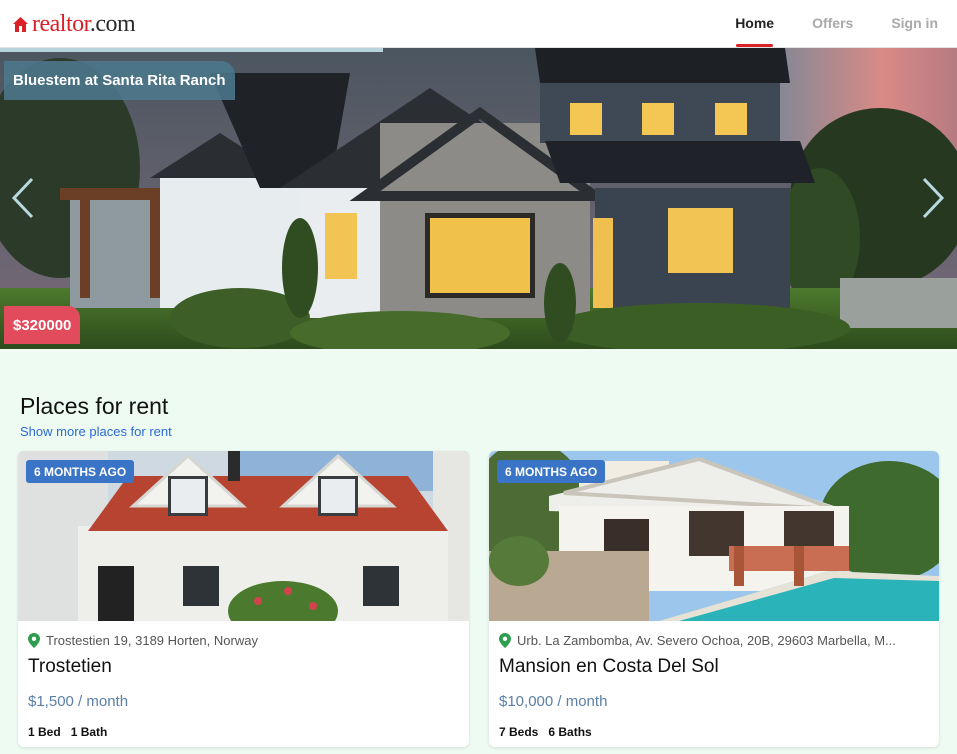 The width and height of the screenshot is (957, 754). What do you see at coordinates (23, 198) in the screenshot?
I see `chevron-left-icon` at bounding box center [23, 198].